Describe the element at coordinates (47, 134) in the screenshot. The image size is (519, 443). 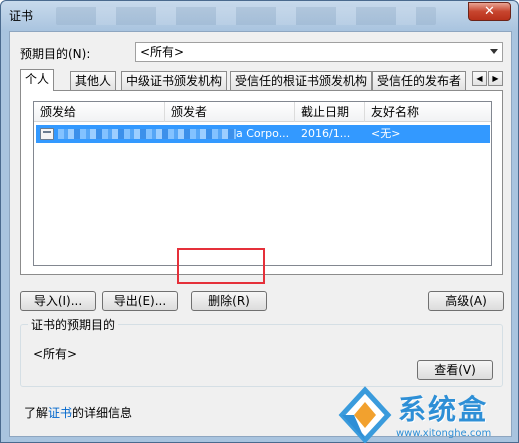
I see `certificate-icon` at that location.